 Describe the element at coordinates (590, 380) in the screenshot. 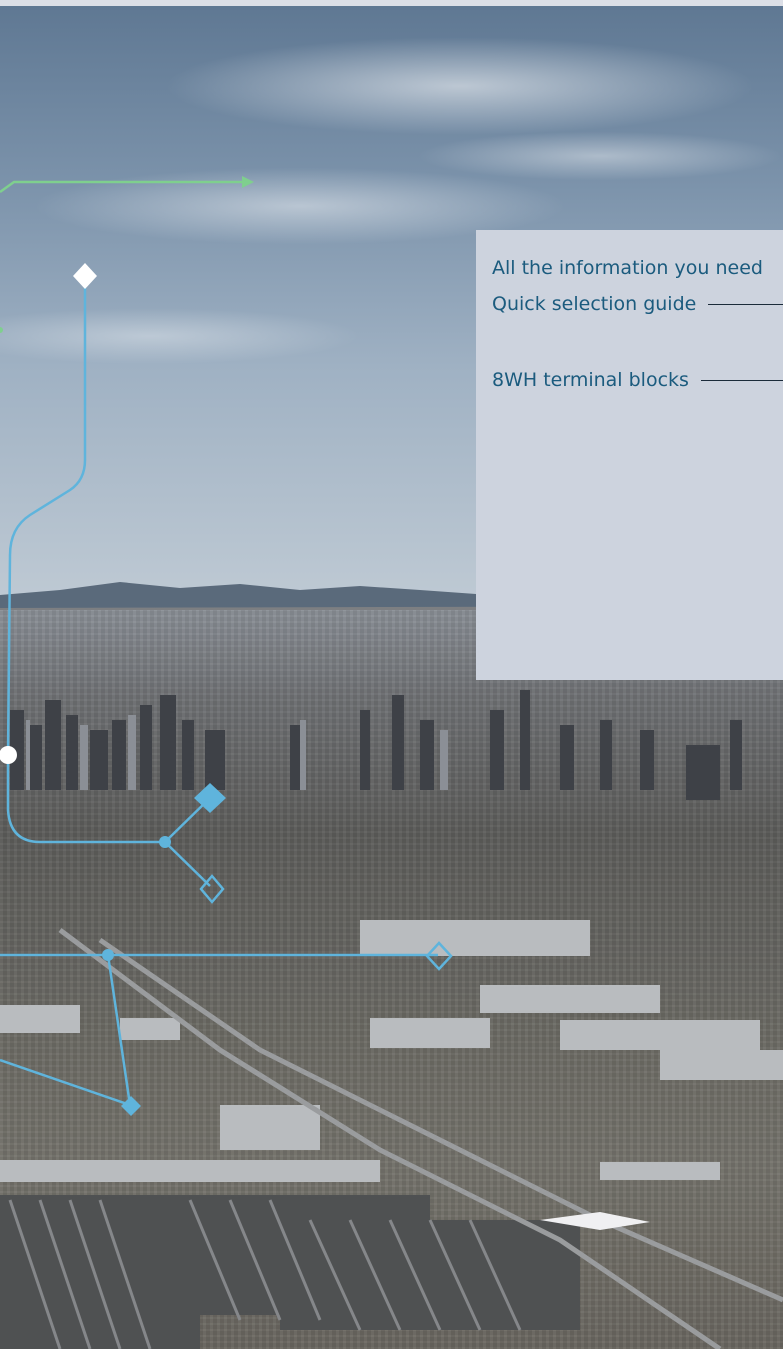

I see `8wh-terminal-blocks-label: 8WH terminal blocks` at that location.